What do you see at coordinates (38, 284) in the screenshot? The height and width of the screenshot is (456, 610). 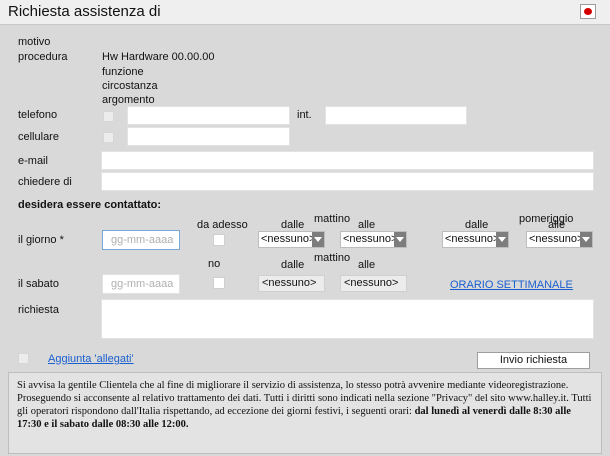 I see `sabato-label: il sabato` at bounding box center [38, 284].